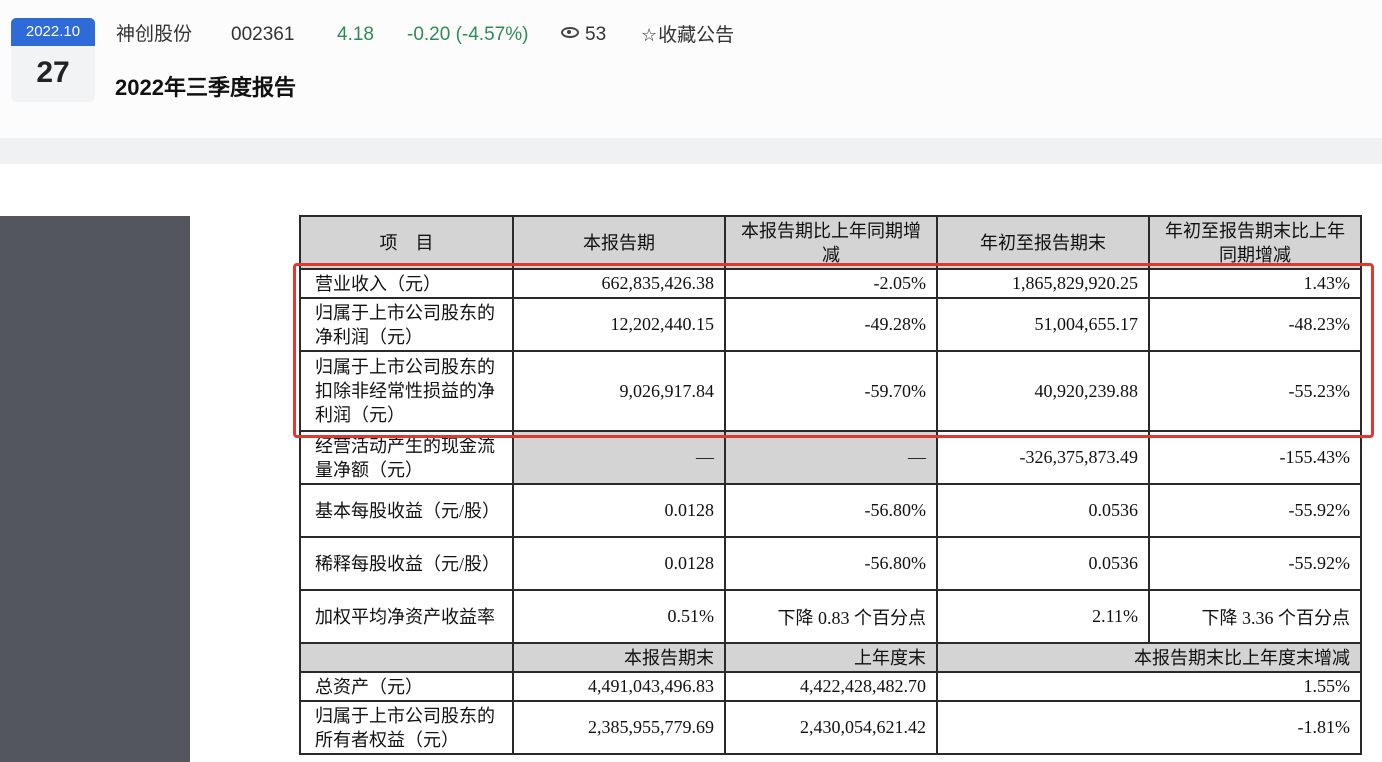 The width and height of the screenshot is (1382, 762). I want to click on cell-value: -326,375,873.49, so click(1043, 457).